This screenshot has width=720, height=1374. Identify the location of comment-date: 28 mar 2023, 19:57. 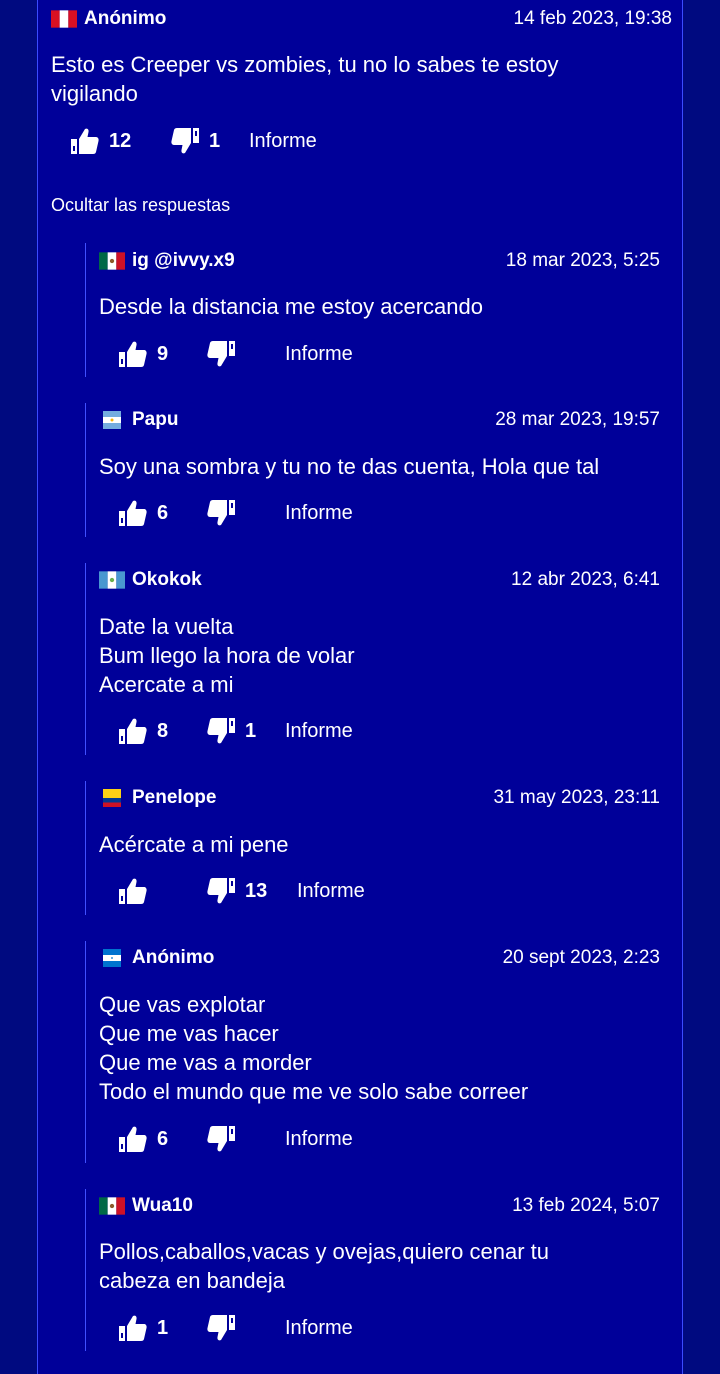
(577, 419).